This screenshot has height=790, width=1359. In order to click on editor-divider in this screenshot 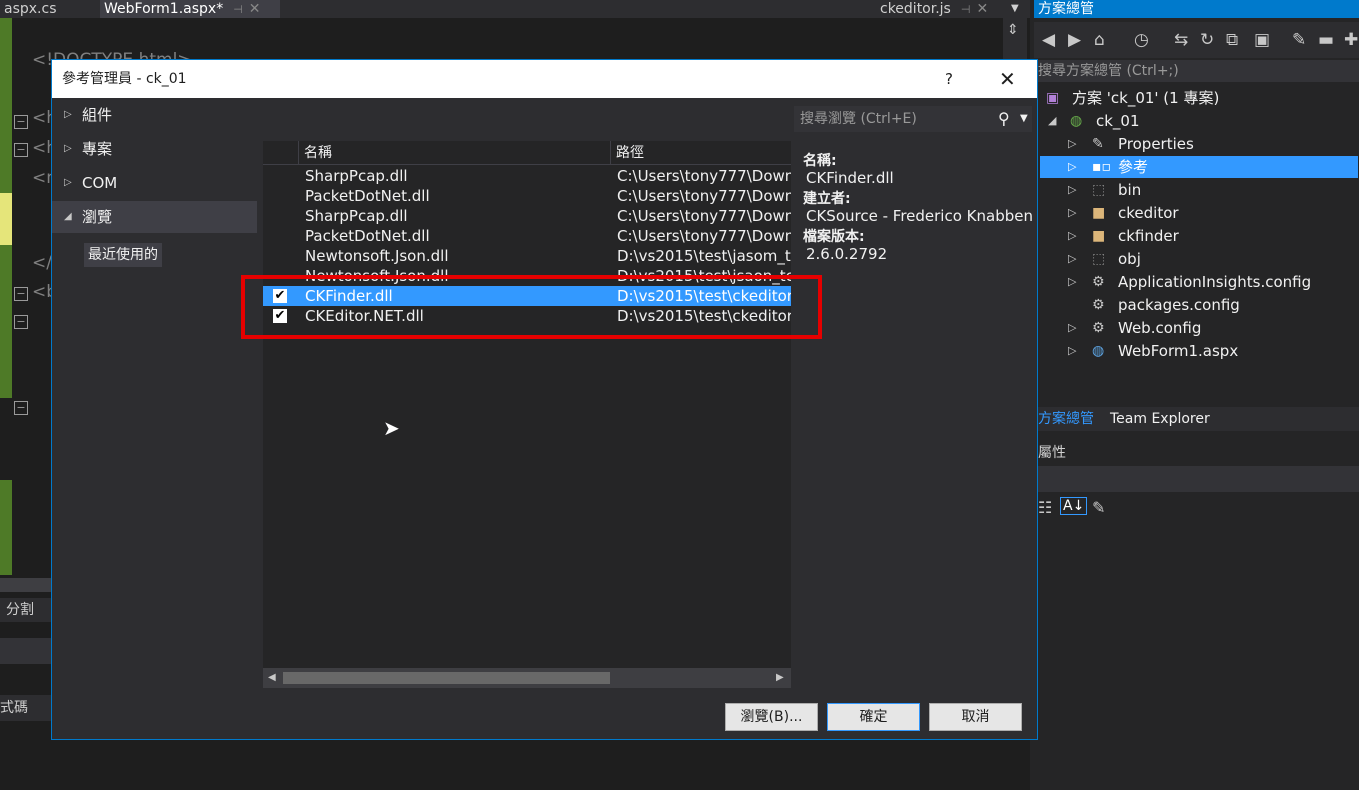, I will do `click(26, 651)`.